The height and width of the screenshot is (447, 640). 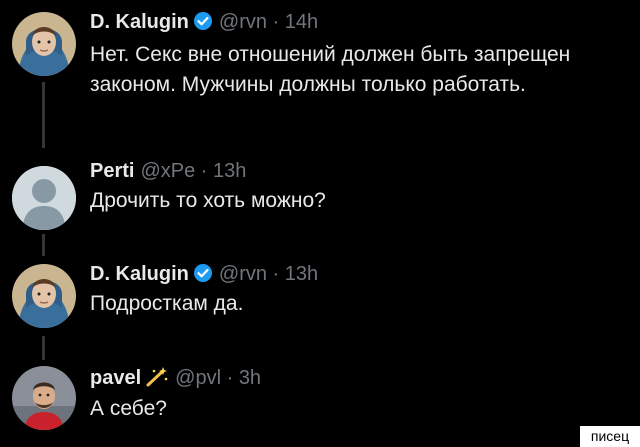 What do you see at coordinates (128, 408) in the screenshot?
I see `tweet-text: А себе?` at bounding box center [128, 408].